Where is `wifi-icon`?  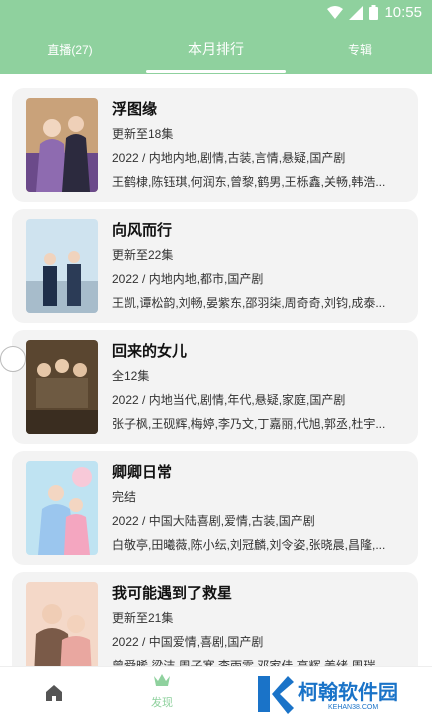 wifi-icon is located at coordinates (335, 12).